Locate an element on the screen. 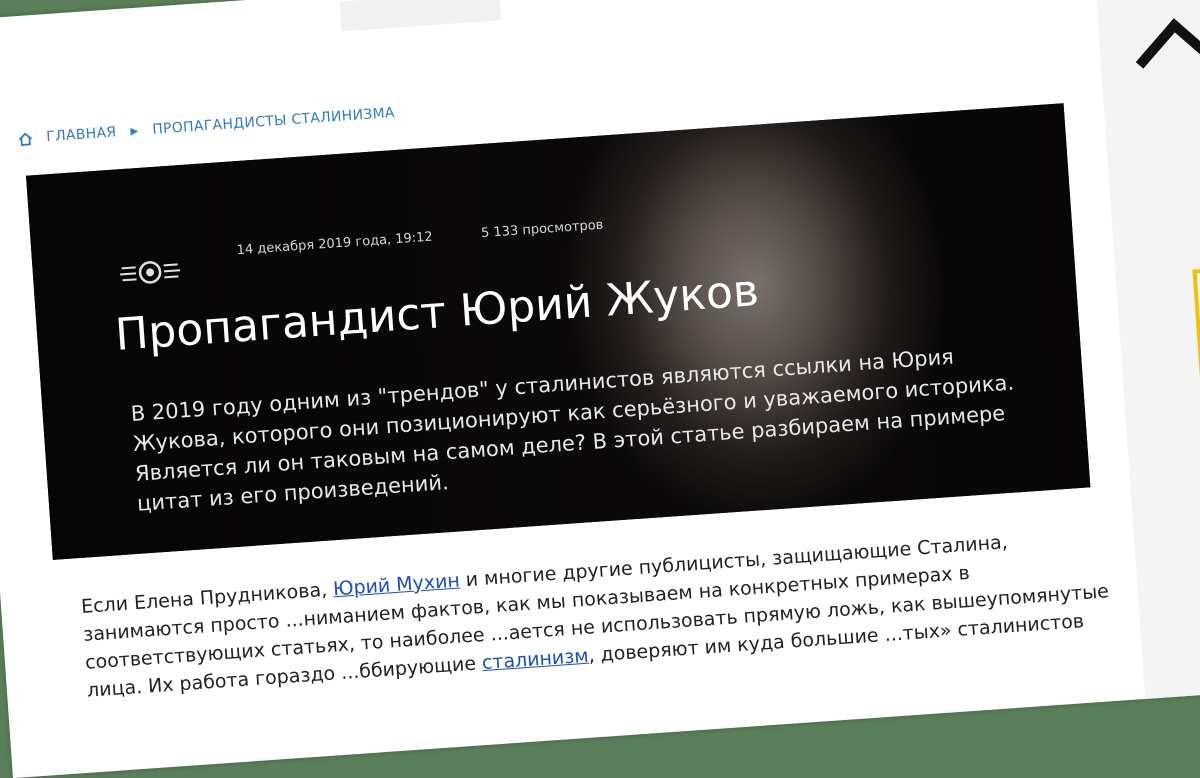  article-title: Пропагандист Юрий Жуков is located at coordinates (437, 313).